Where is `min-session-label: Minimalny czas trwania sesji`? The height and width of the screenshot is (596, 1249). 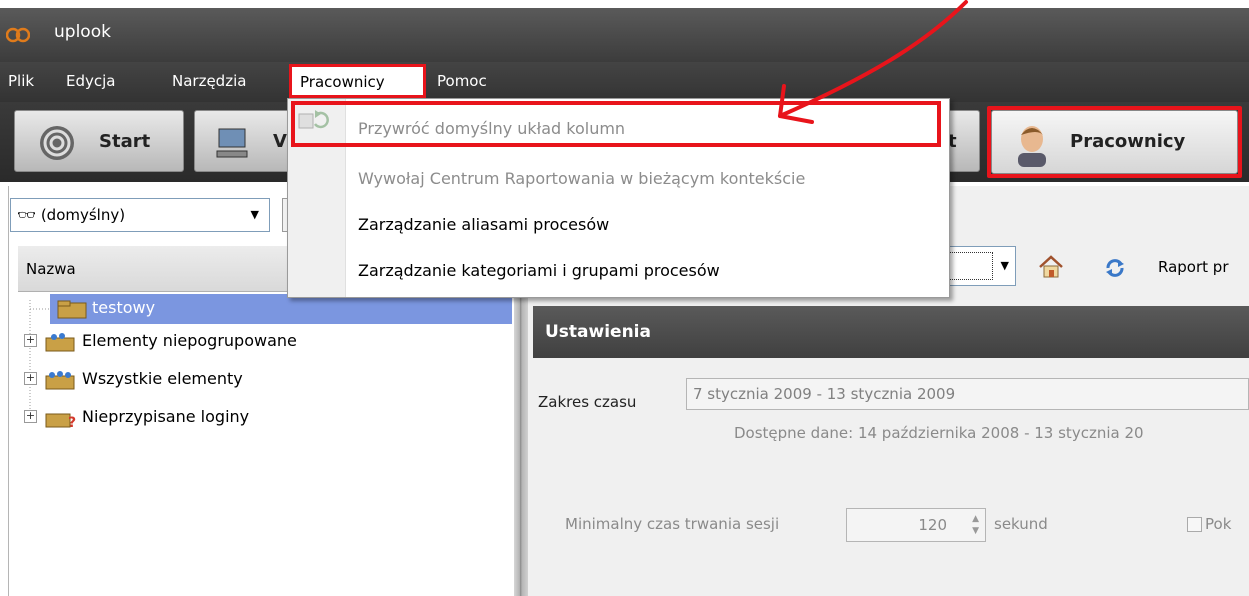 min-session-label: Minimalny czas trwania sesji is located at coordinates (672, 524).